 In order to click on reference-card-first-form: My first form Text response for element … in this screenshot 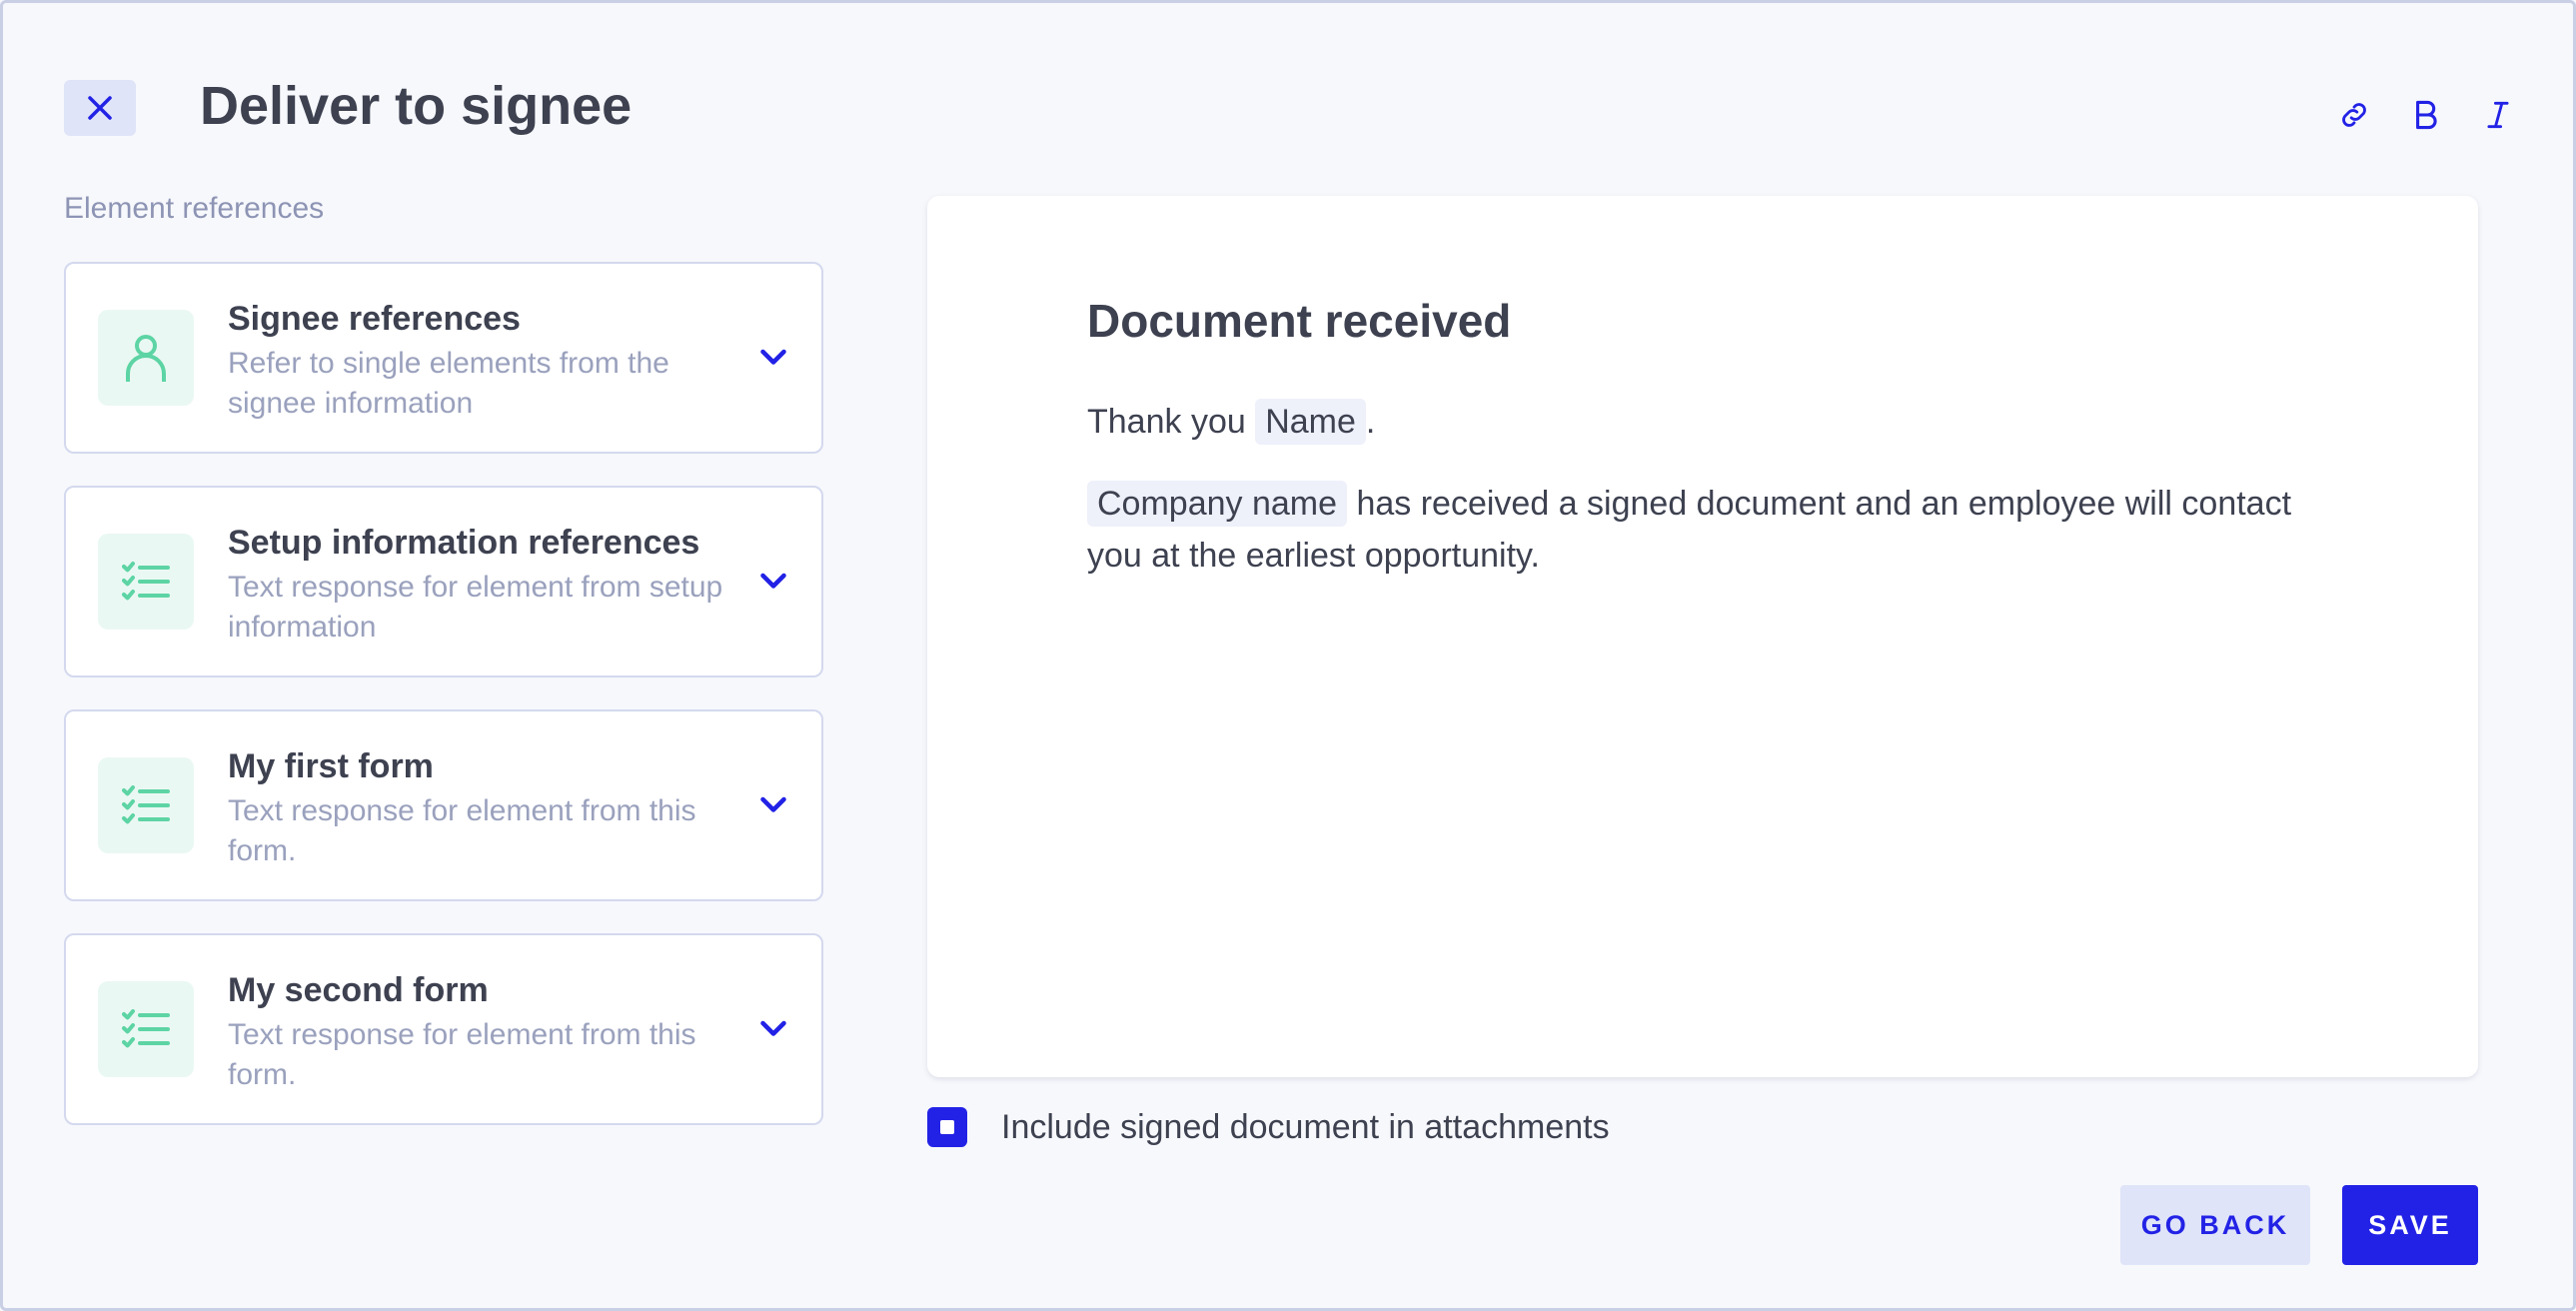, I will do `click(443, 805)`.